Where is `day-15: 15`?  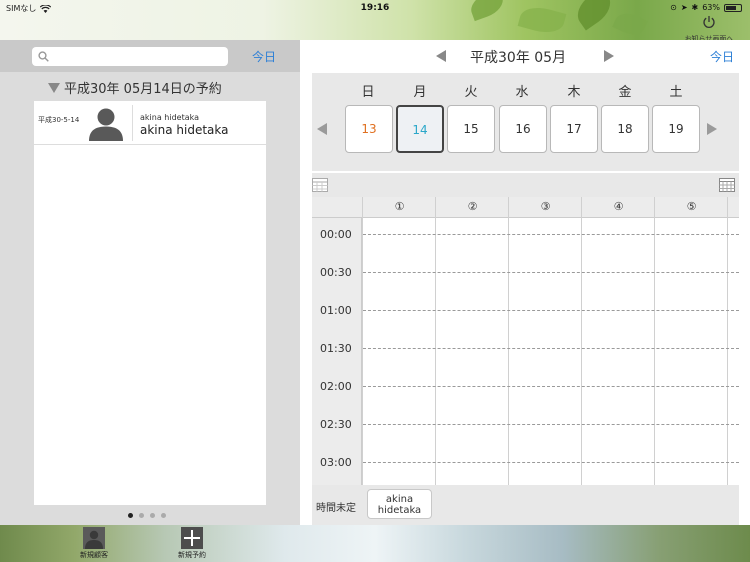
day-15: 15 is located at coordinates (471, 129).